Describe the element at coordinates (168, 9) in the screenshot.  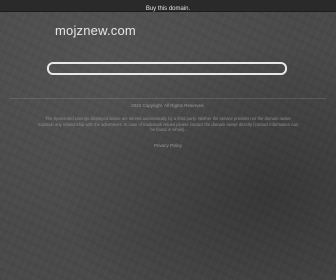
I see `buy-domain-link: Buy this domain.` at that location.